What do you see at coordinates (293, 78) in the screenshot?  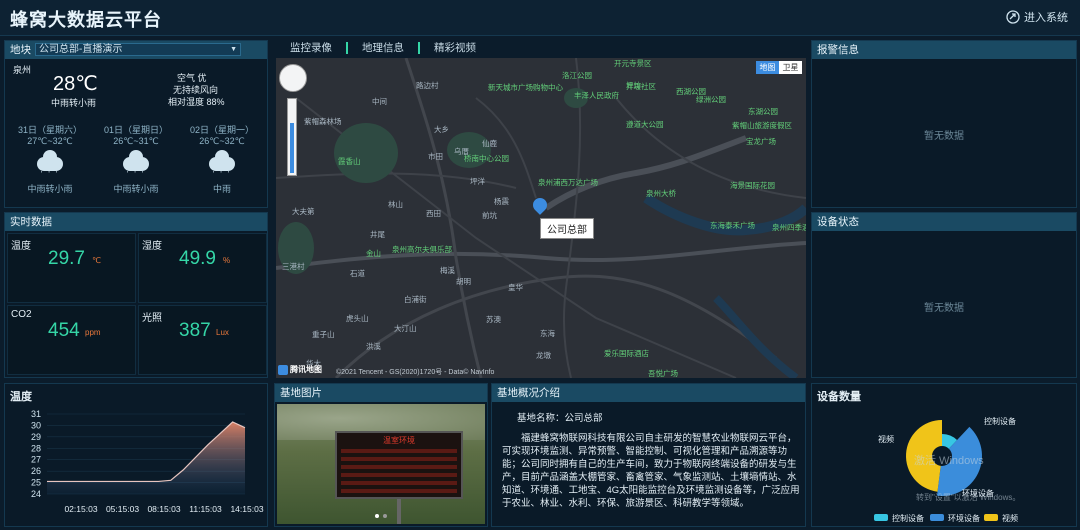 I see `map-pan-control` at bounding box center [293, 78].